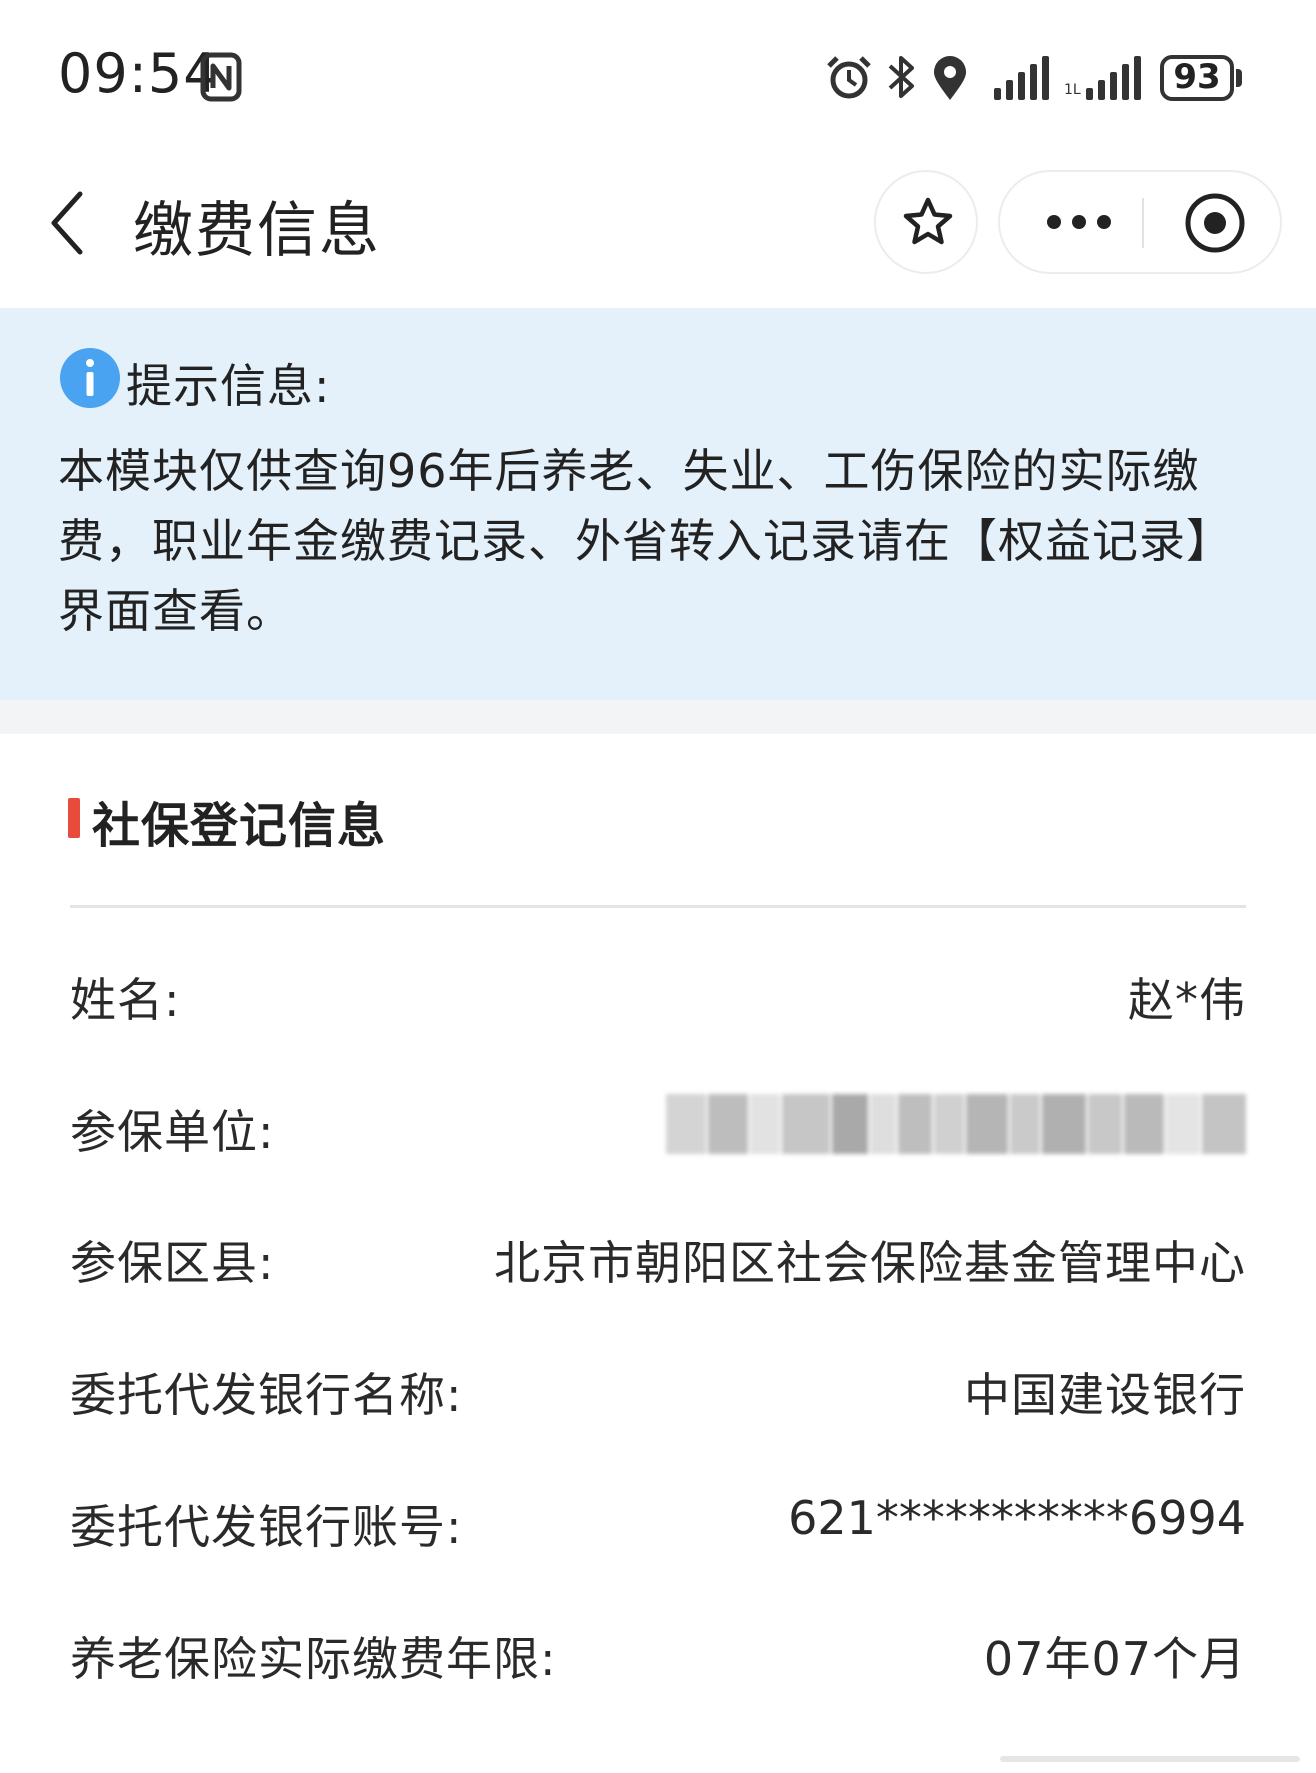 The width and height of the screenshot is (1316, 1773). Describe the element at coordinates (658, 1653) in the screenshot. I see `info-row-pension-years: 养老保险实际缴费年限: 07年07个月` at that location.